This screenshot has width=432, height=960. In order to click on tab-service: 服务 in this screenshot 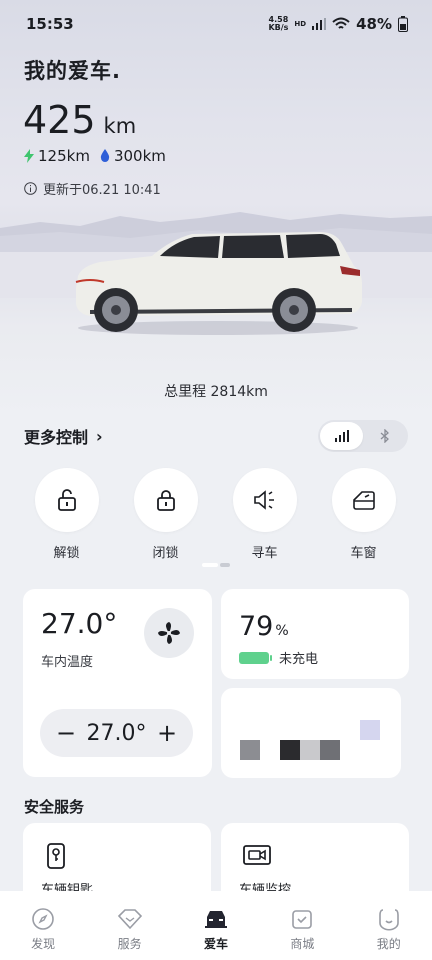, I will do `click(130, 929)`.